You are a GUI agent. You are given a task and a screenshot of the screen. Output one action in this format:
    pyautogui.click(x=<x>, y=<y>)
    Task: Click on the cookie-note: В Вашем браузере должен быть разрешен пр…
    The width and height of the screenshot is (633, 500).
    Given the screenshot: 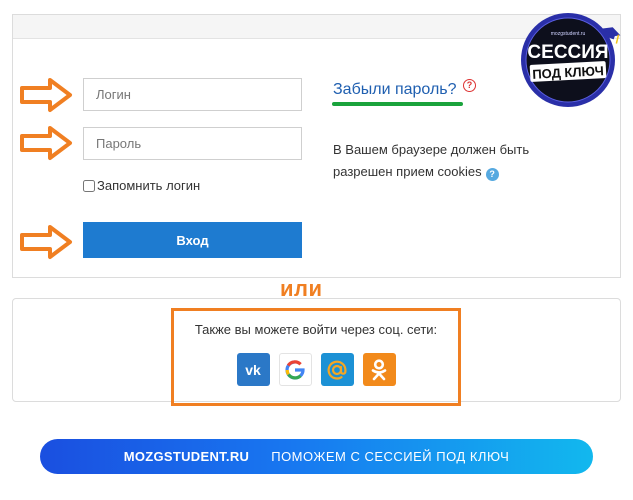 What is the action you would take?
    pyautogui.click(x=453, y=161)
    